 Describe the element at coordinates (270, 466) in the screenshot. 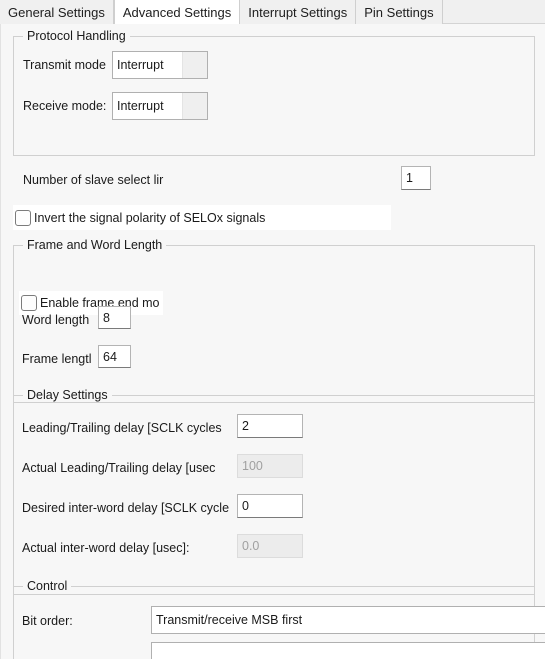

I see `input-actual-leading-trailing-delay: 100` at that location.